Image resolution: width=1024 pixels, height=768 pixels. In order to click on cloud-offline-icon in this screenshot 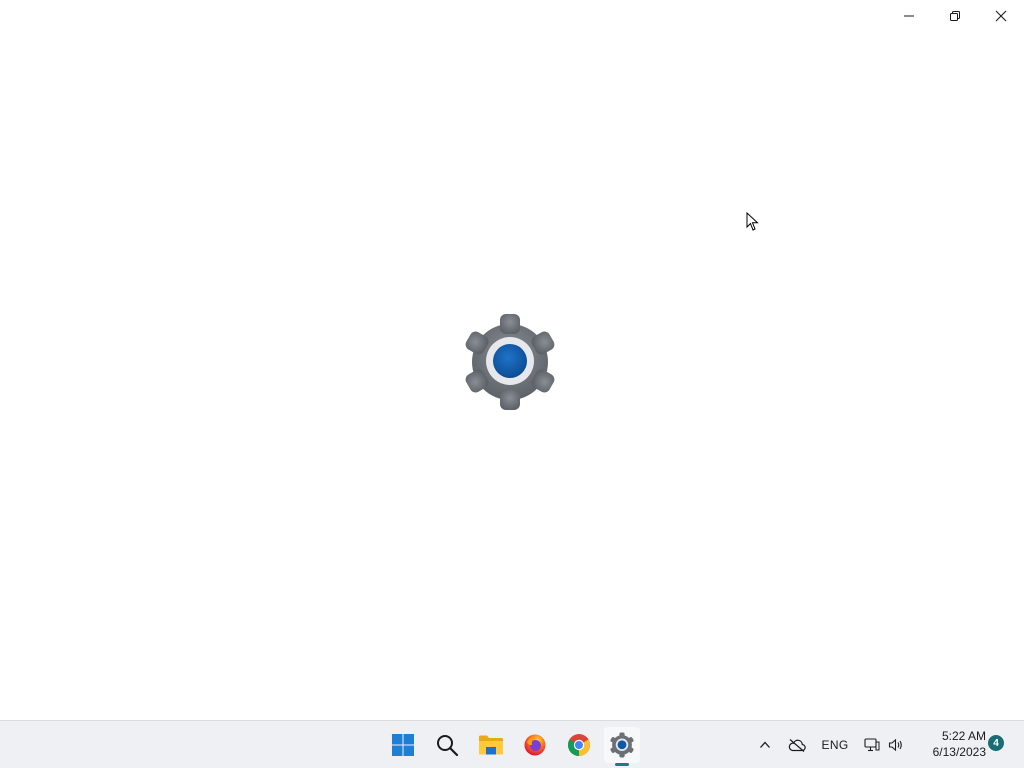, I will do `click(797, 745)`.